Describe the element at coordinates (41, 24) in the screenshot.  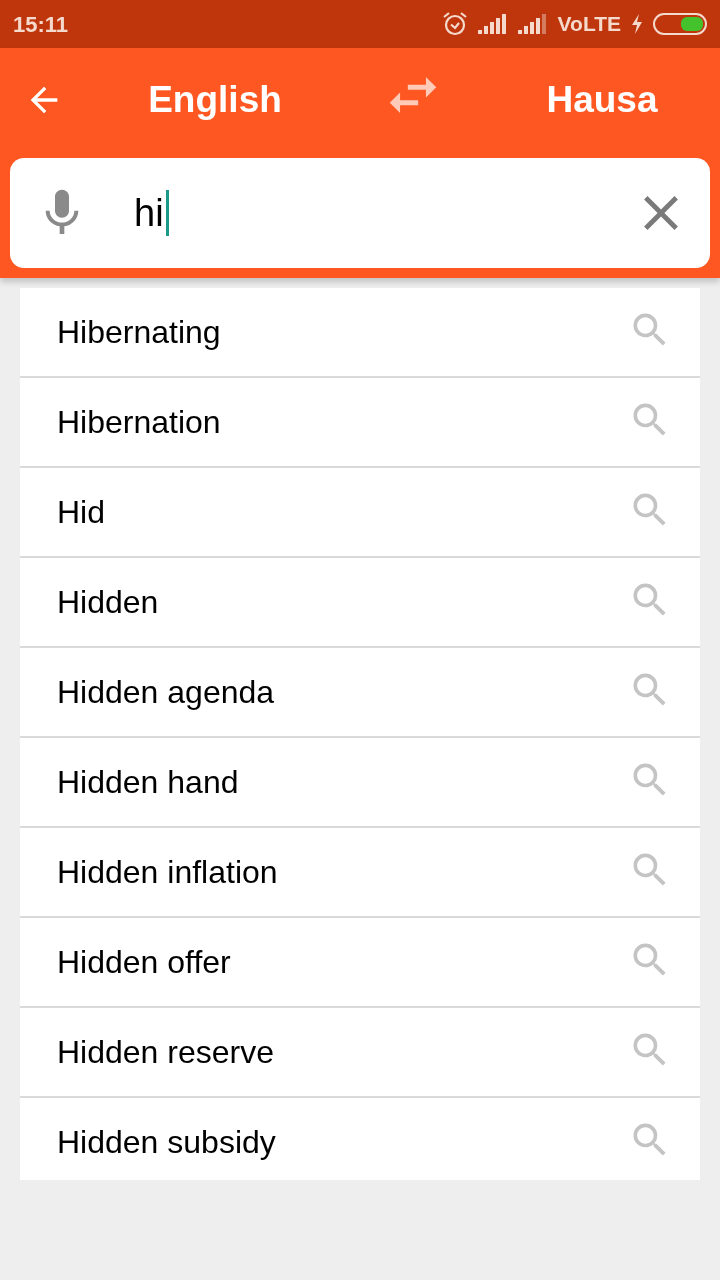
I see `status-time: 15:11` at that location.